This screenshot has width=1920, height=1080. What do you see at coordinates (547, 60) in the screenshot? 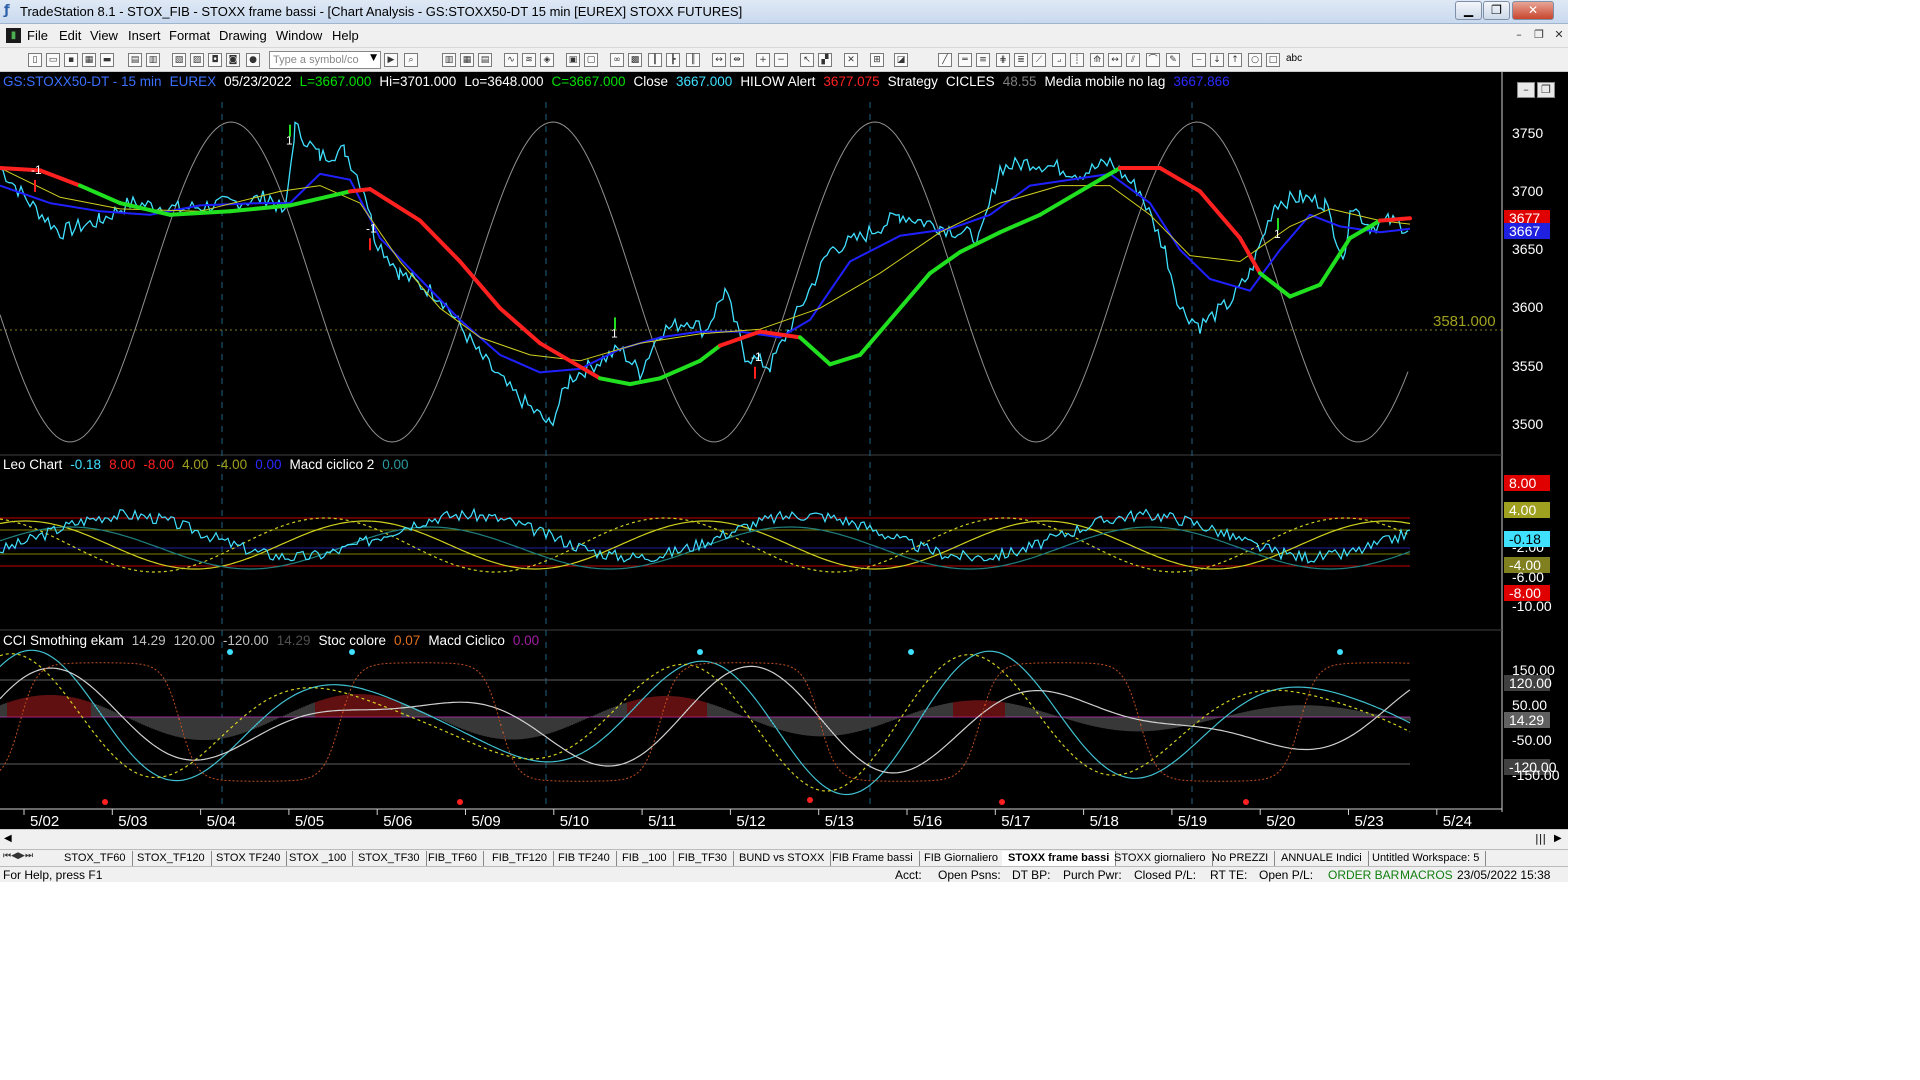
I see `optimize-icon: ◈` at bounding box center [547, 60].